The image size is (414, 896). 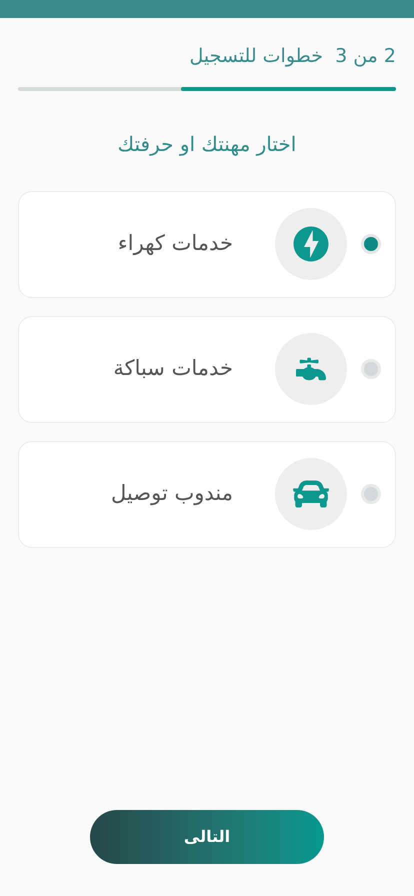 What do you see at coordinates (292, 56) in the screenshot?
I see `step-indicator: 2 من 3 خطوات للتسجيل` at bounding box center [292, 56].